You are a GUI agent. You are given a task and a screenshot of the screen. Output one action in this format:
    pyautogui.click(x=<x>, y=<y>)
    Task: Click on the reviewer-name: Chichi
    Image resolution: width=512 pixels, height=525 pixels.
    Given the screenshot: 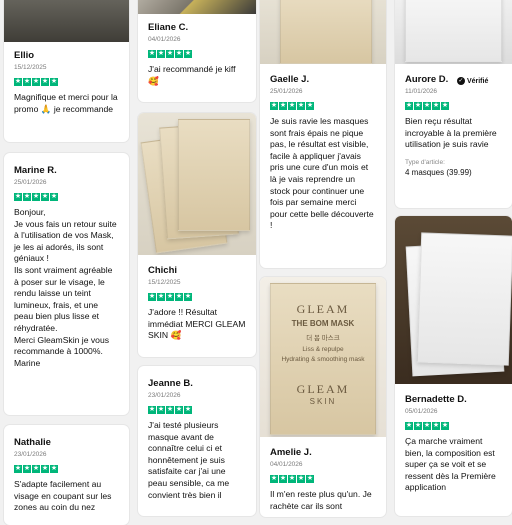 What is the action you would take?
    pyautogui.click(x=163, y=270)
    